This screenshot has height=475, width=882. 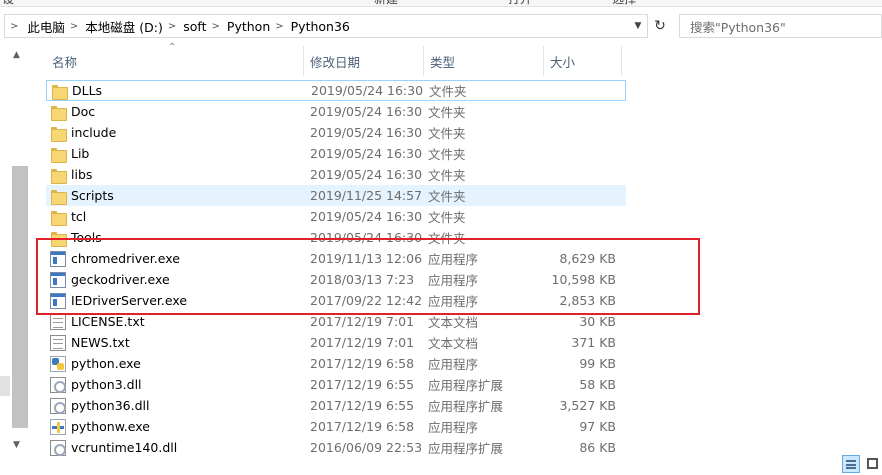 I want to click on file-row: Lib 2019/05/24 16:30 文件夹, so click(x=336, y=153).